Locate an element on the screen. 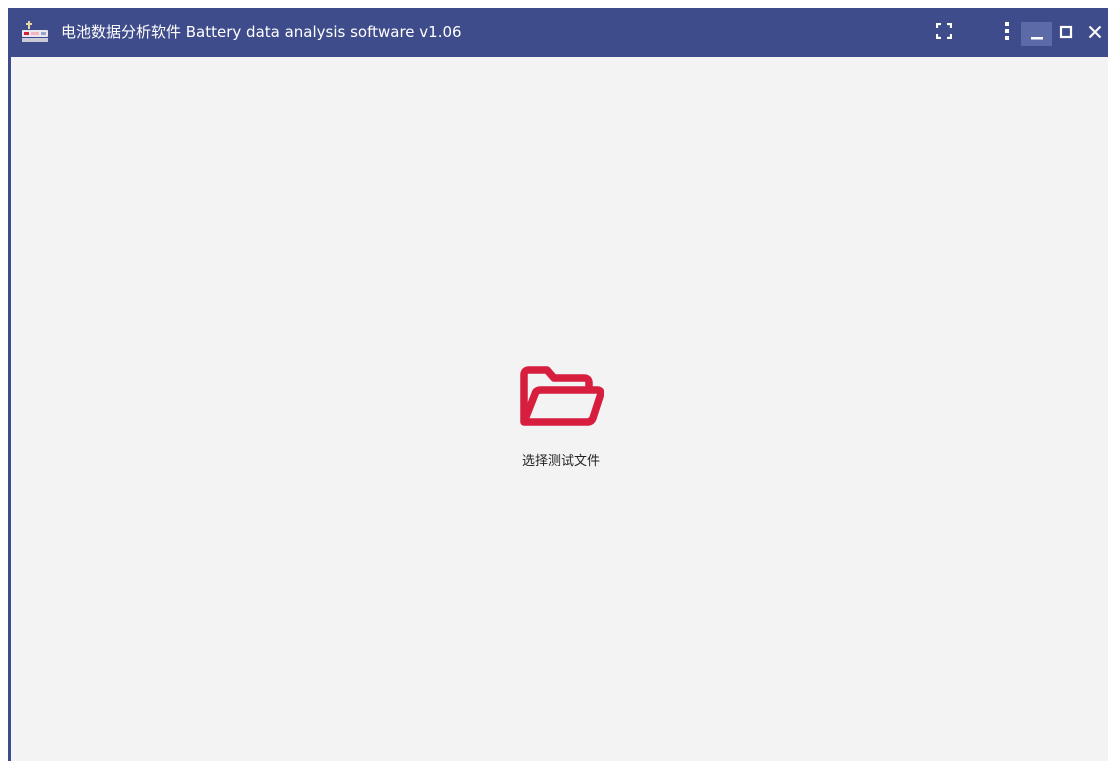 Image resolution: width=1108 pixels, height=761 pixels. more-vertical-icon is located at coordinates (1007, 33).